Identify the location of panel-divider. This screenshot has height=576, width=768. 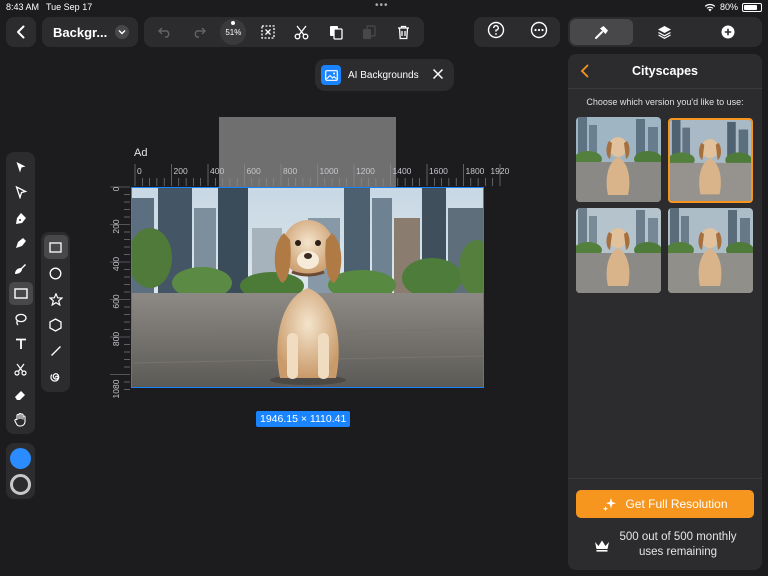
(665, 88).